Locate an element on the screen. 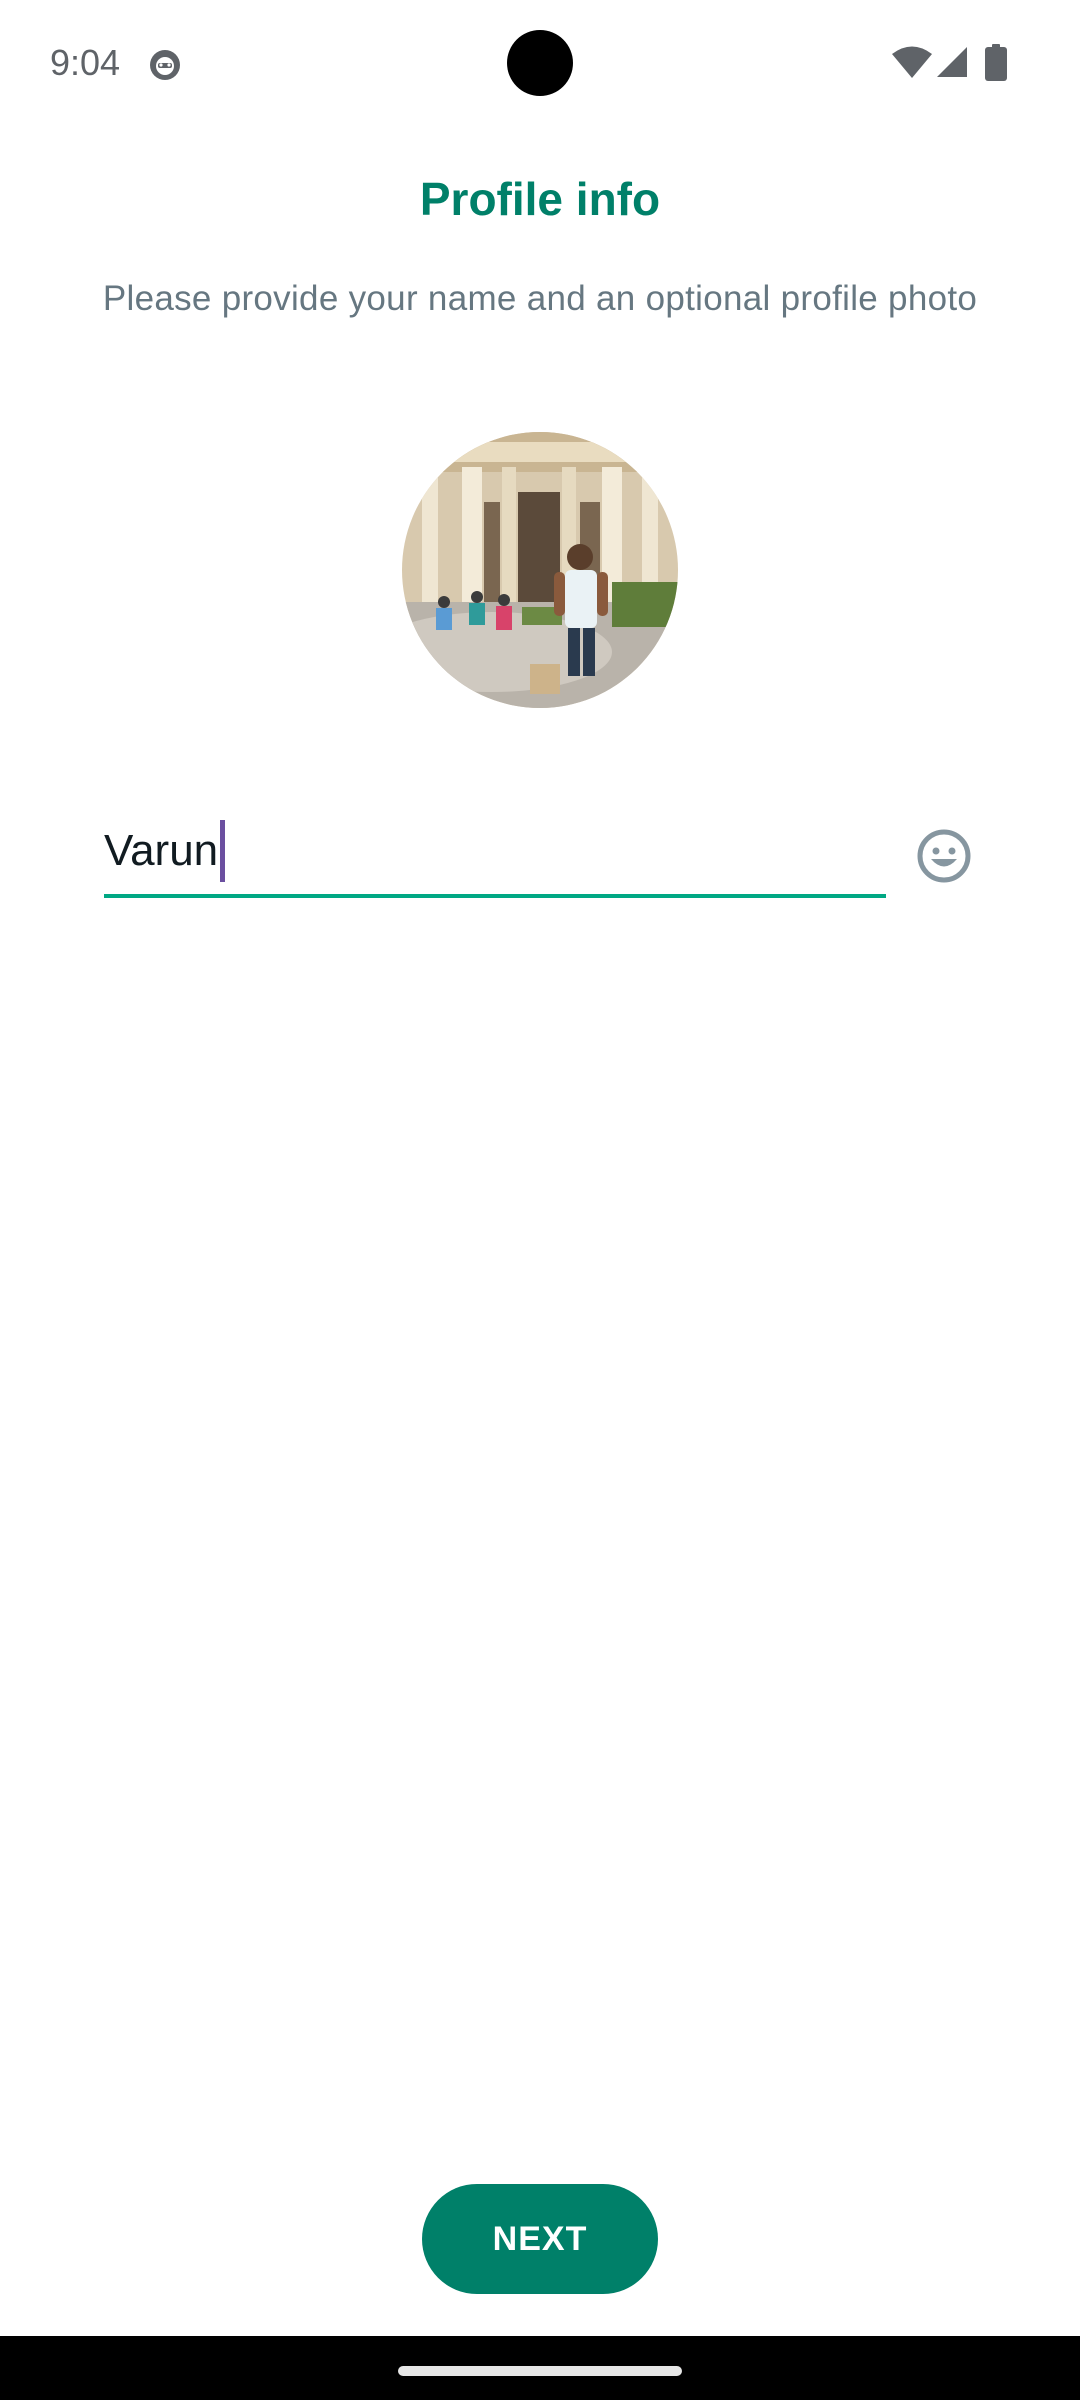 The image size is (1080, 2400). page-title: Profile info is located at coordinates (540, 199).